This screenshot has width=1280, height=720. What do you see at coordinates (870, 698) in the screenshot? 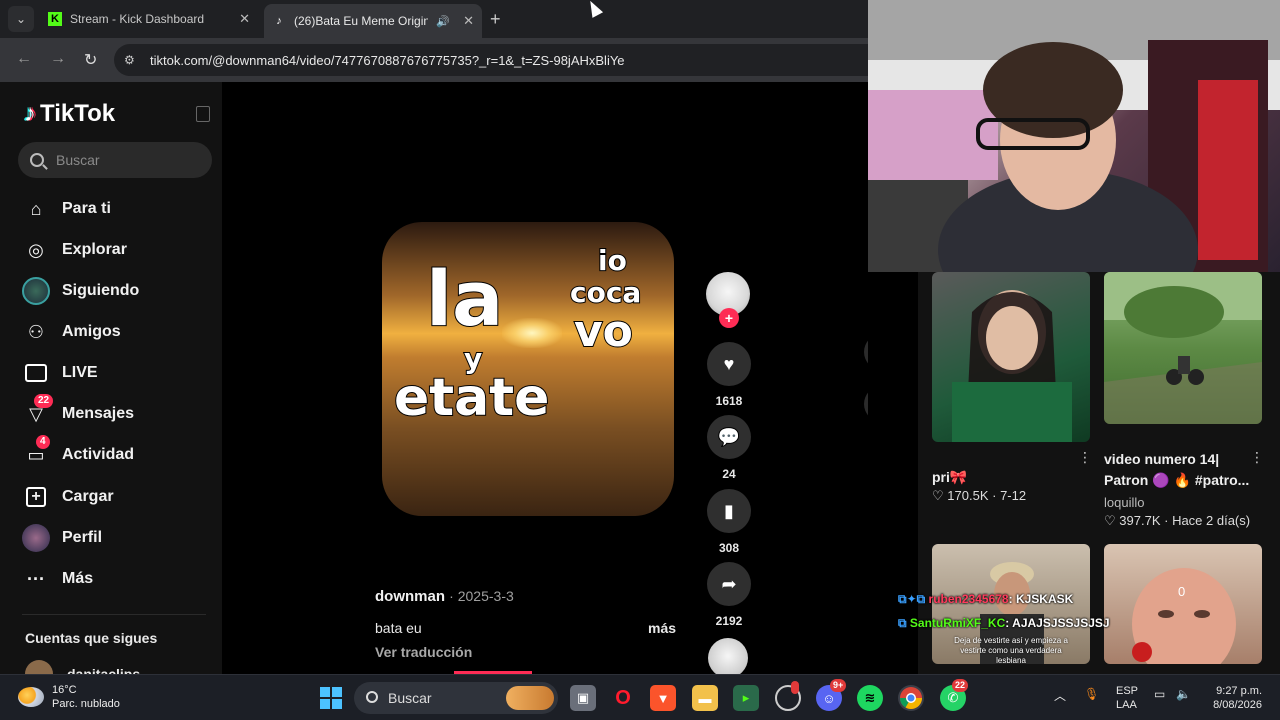
I see `spotify-icon: ≋` at bounding box center [870, 698].